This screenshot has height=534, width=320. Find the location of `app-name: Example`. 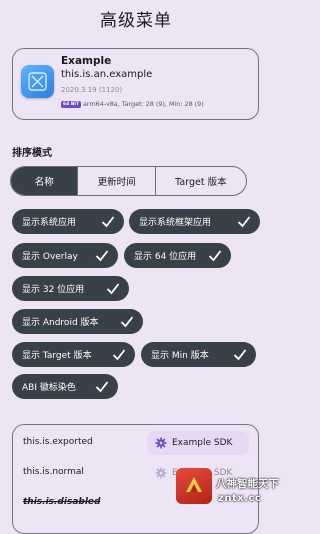

app-name: Example is located at coordinates (86, 61).